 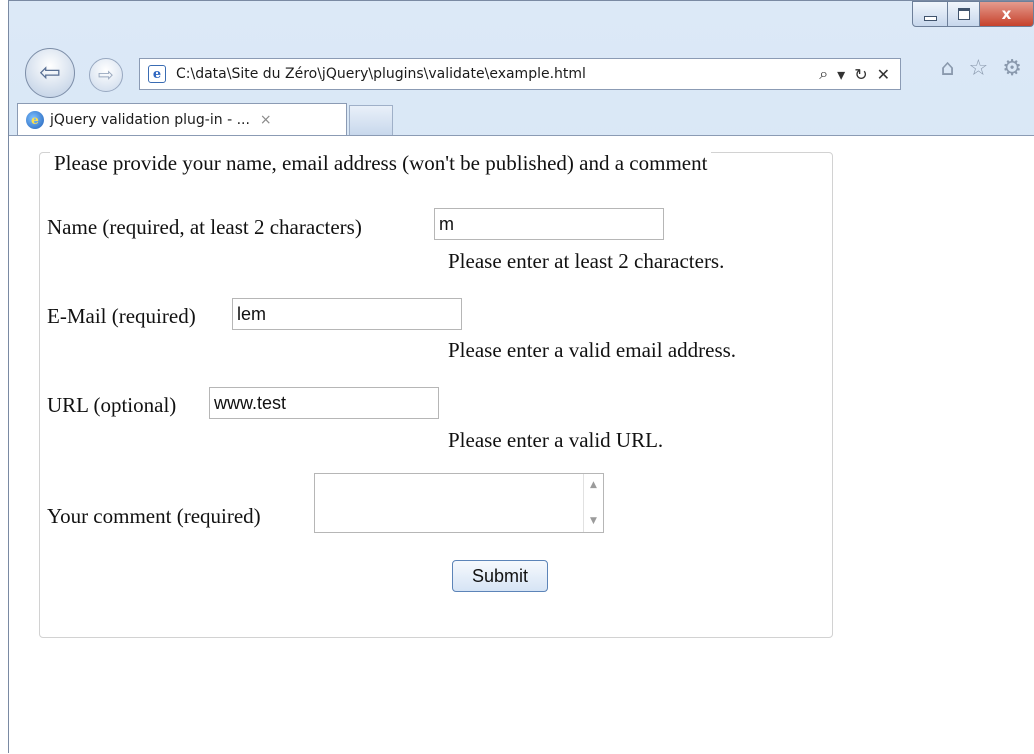 I want to click on address-tools: ⌕ ▾ ↻ ✕, so click(x=854, y=74).